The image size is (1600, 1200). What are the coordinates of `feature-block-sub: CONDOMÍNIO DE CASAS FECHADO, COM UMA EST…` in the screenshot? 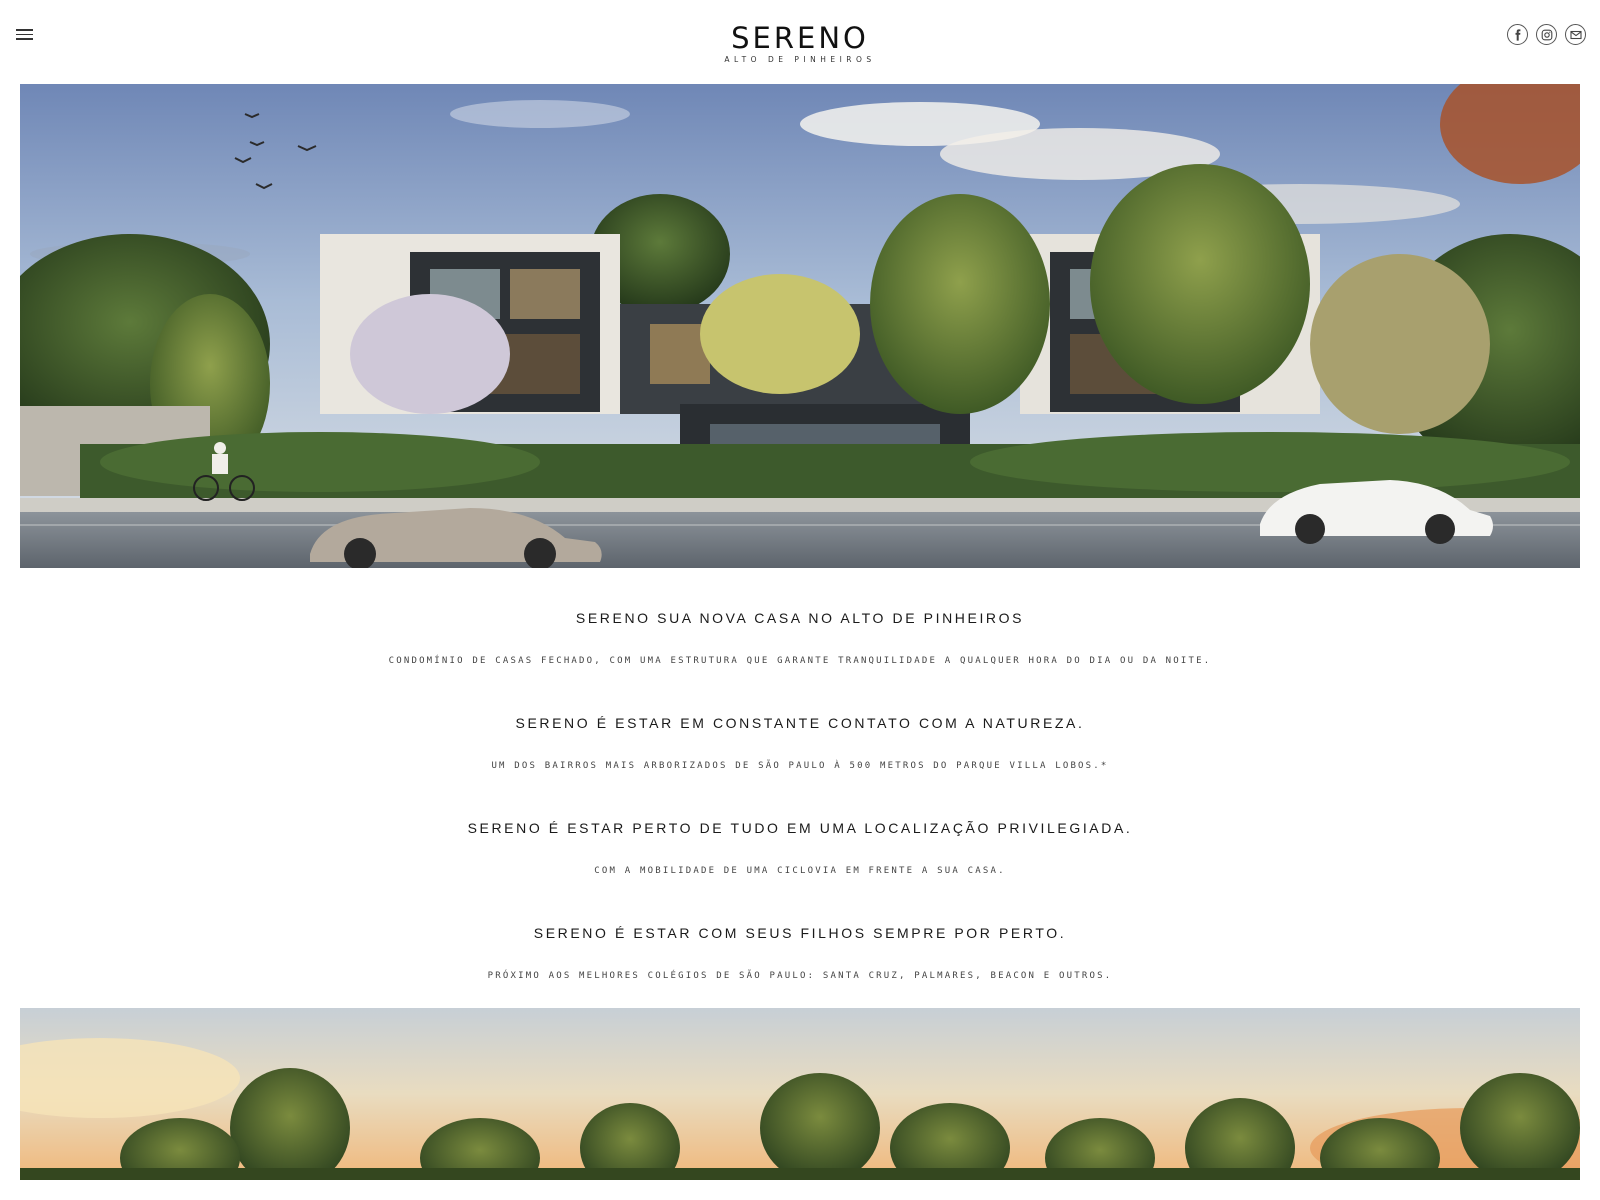 It's located at (800, 661).